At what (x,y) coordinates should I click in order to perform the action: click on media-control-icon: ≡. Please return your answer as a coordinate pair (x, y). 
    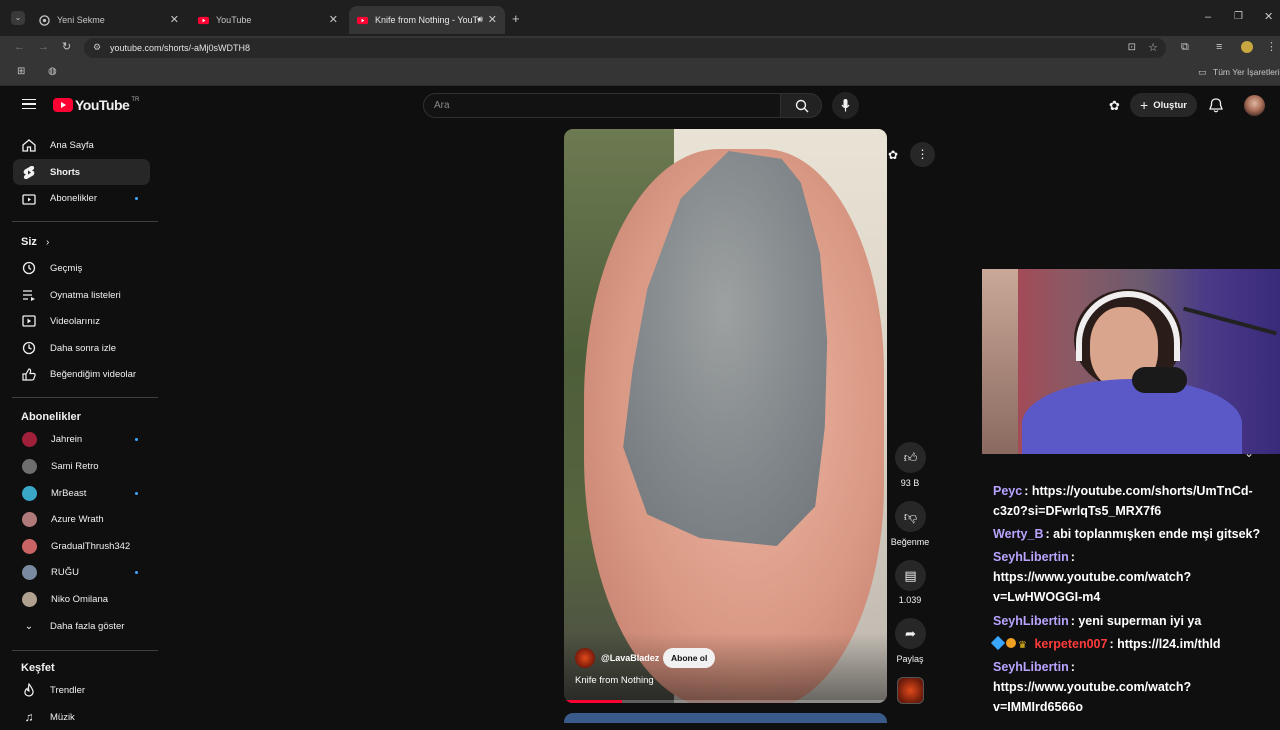
    Looking at the image, I should click on (1219, 47).